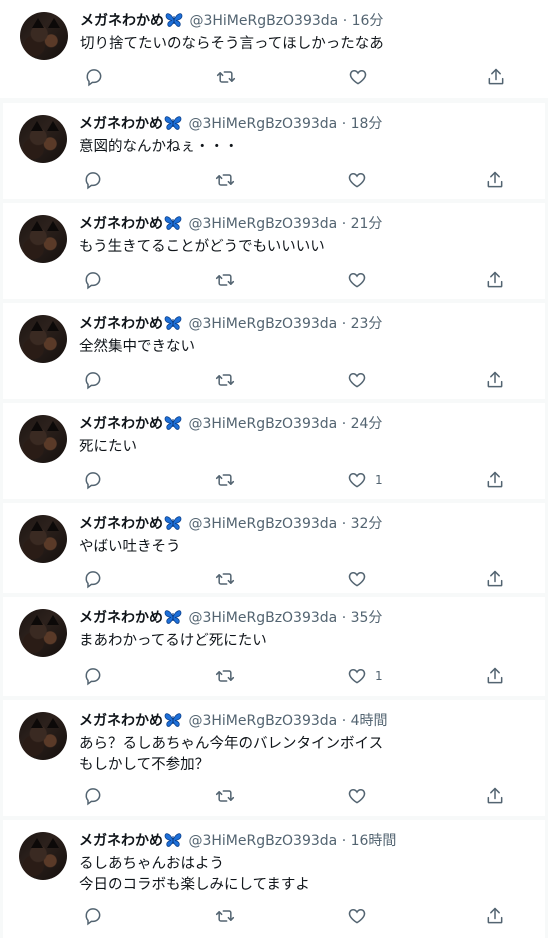 The width and height of the screenshot is (548, 938). I want to click on tweet-time: 18分, so click(367, 124).